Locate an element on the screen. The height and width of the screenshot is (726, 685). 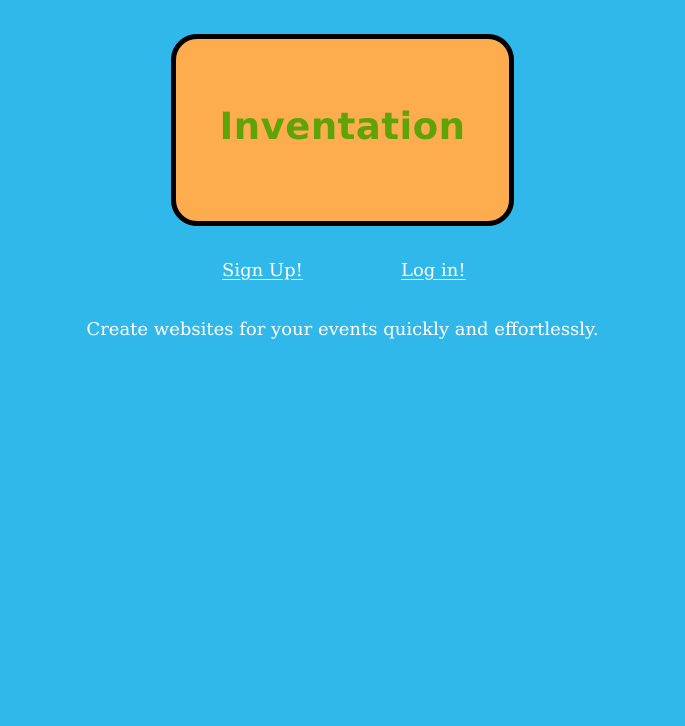
logo-text: Inventation is located at coordinates (342, 126).